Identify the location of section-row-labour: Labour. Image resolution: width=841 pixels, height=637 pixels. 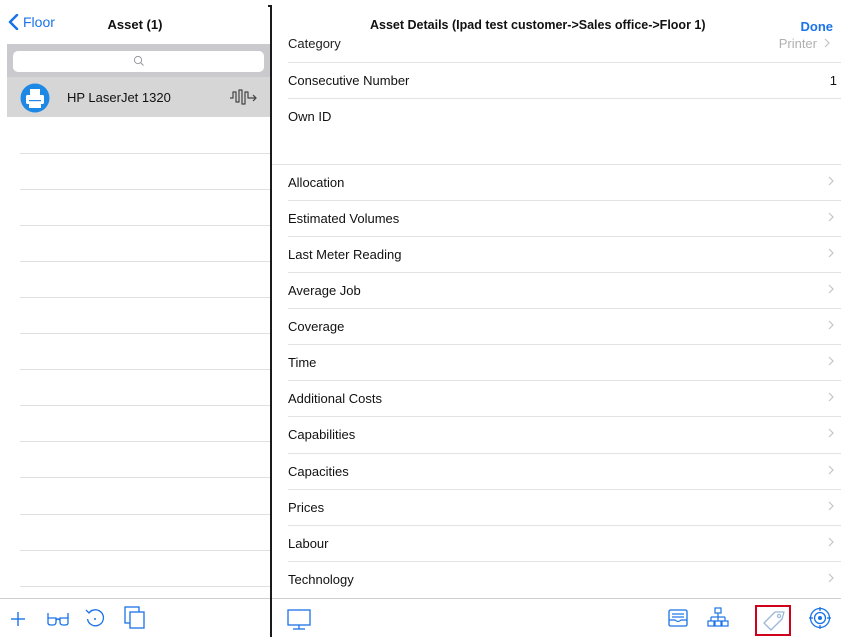
(556, 543).